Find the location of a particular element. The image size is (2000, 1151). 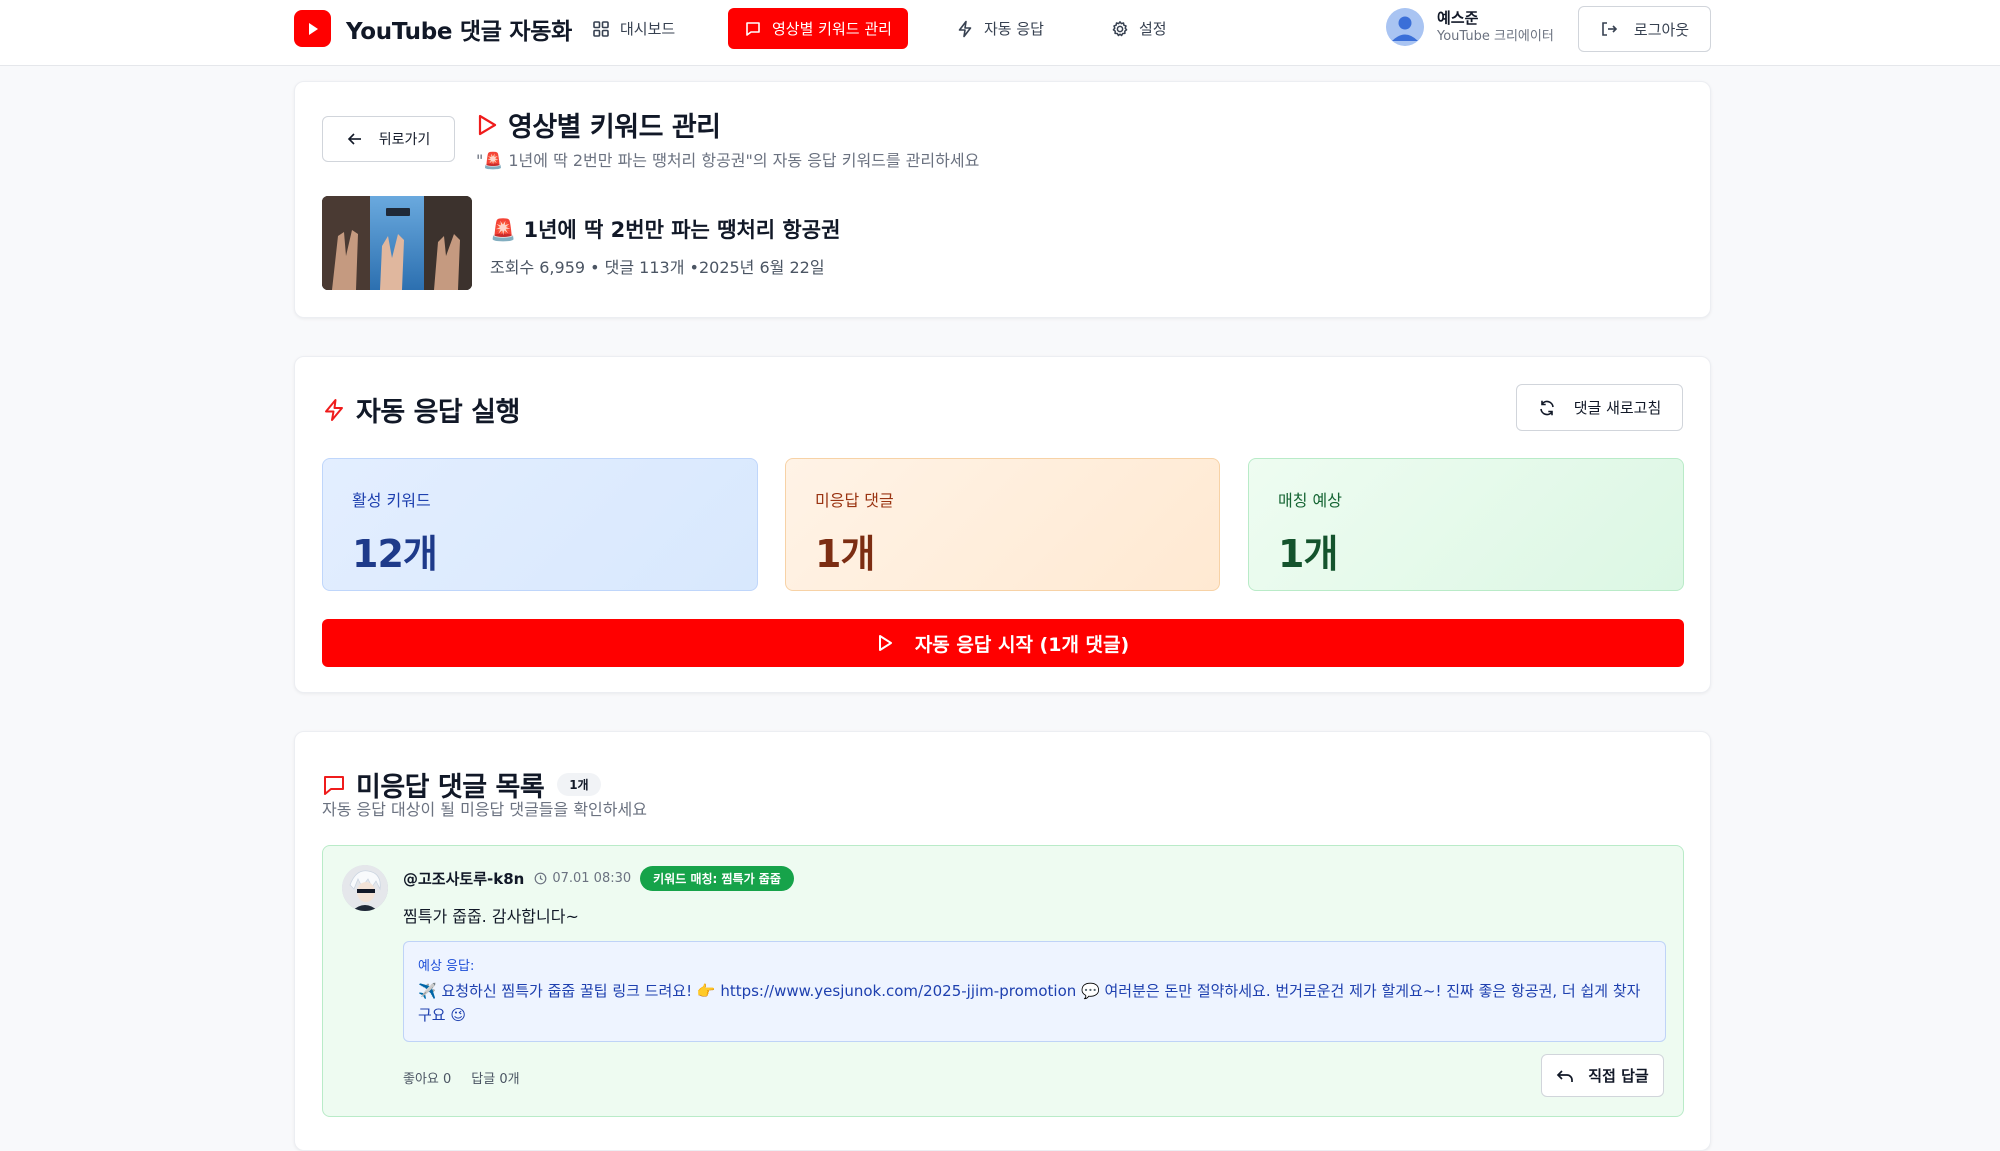

refresh-icon is located at coordinates (1546, 407).